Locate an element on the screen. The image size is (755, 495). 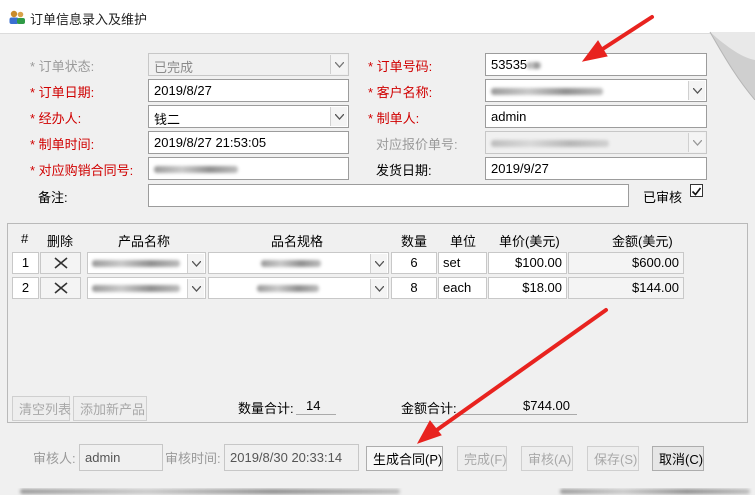
arrow-to-order-no is located at coordinates (617, 38).